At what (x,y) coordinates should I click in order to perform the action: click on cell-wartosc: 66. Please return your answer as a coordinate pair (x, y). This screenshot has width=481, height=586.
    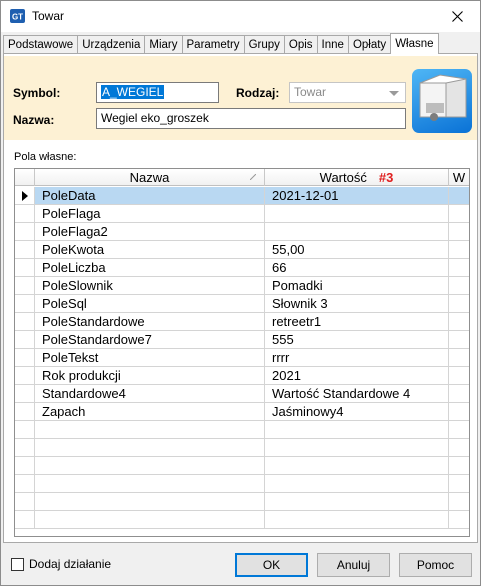
    Looking at the image, I should click on (357, 268).